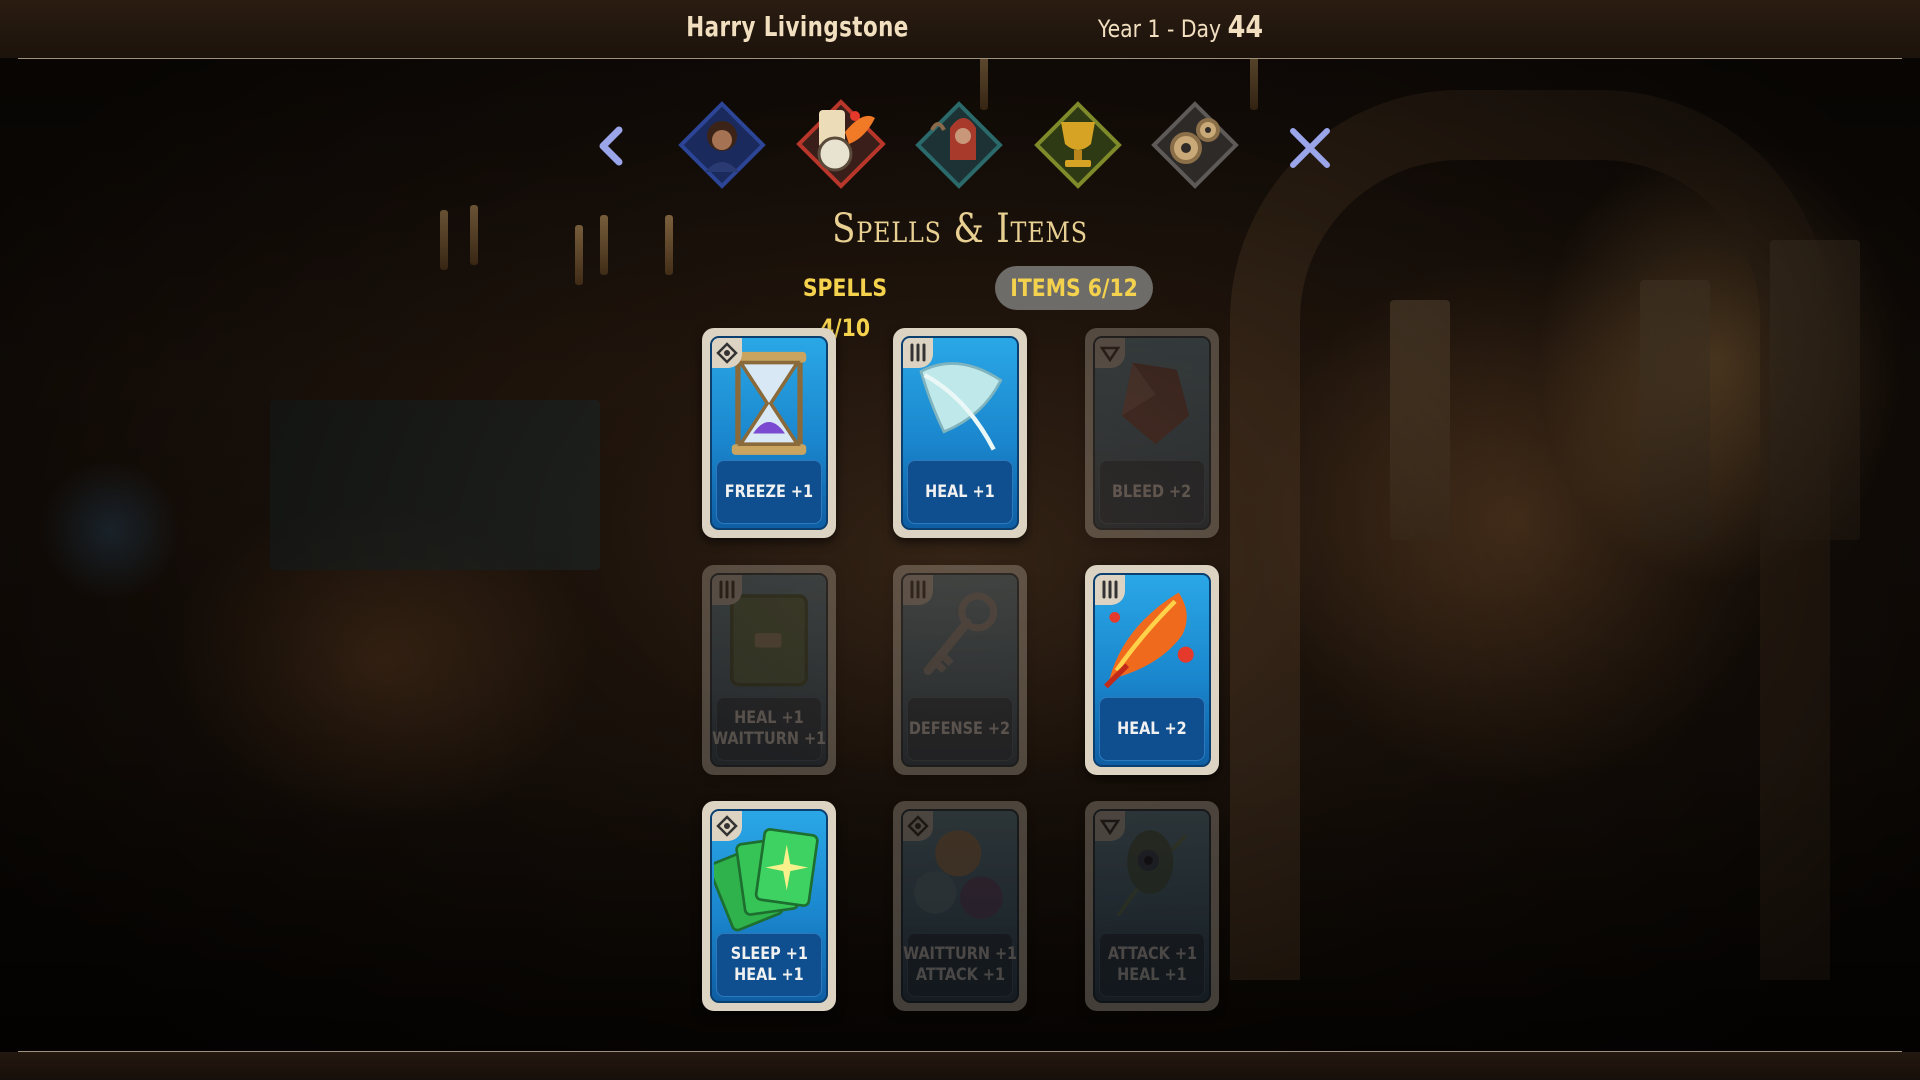 The width and height of the screenshot is (1920, 1080). I want to click on card-effect-line: SLEEP +1, so click(769, 954).